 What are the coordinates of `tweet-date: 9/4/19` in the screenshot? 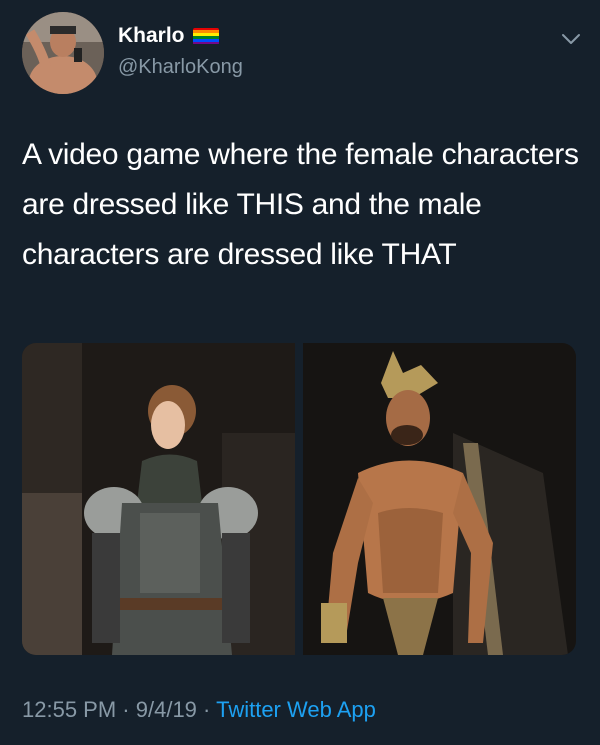 It's located at (166, 709).